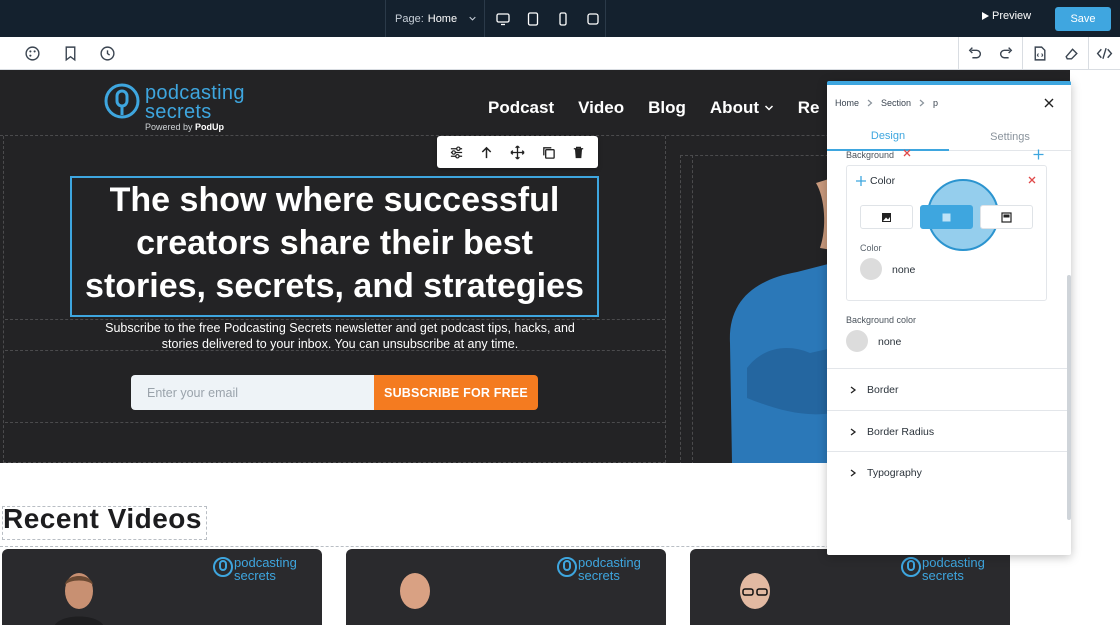 The width and height of the screenshot is (1120, 625). What do you see at coordinates (881, 320) in the screenshot?
I see `background-color-label: Background color` at bounding box center [881, 320].